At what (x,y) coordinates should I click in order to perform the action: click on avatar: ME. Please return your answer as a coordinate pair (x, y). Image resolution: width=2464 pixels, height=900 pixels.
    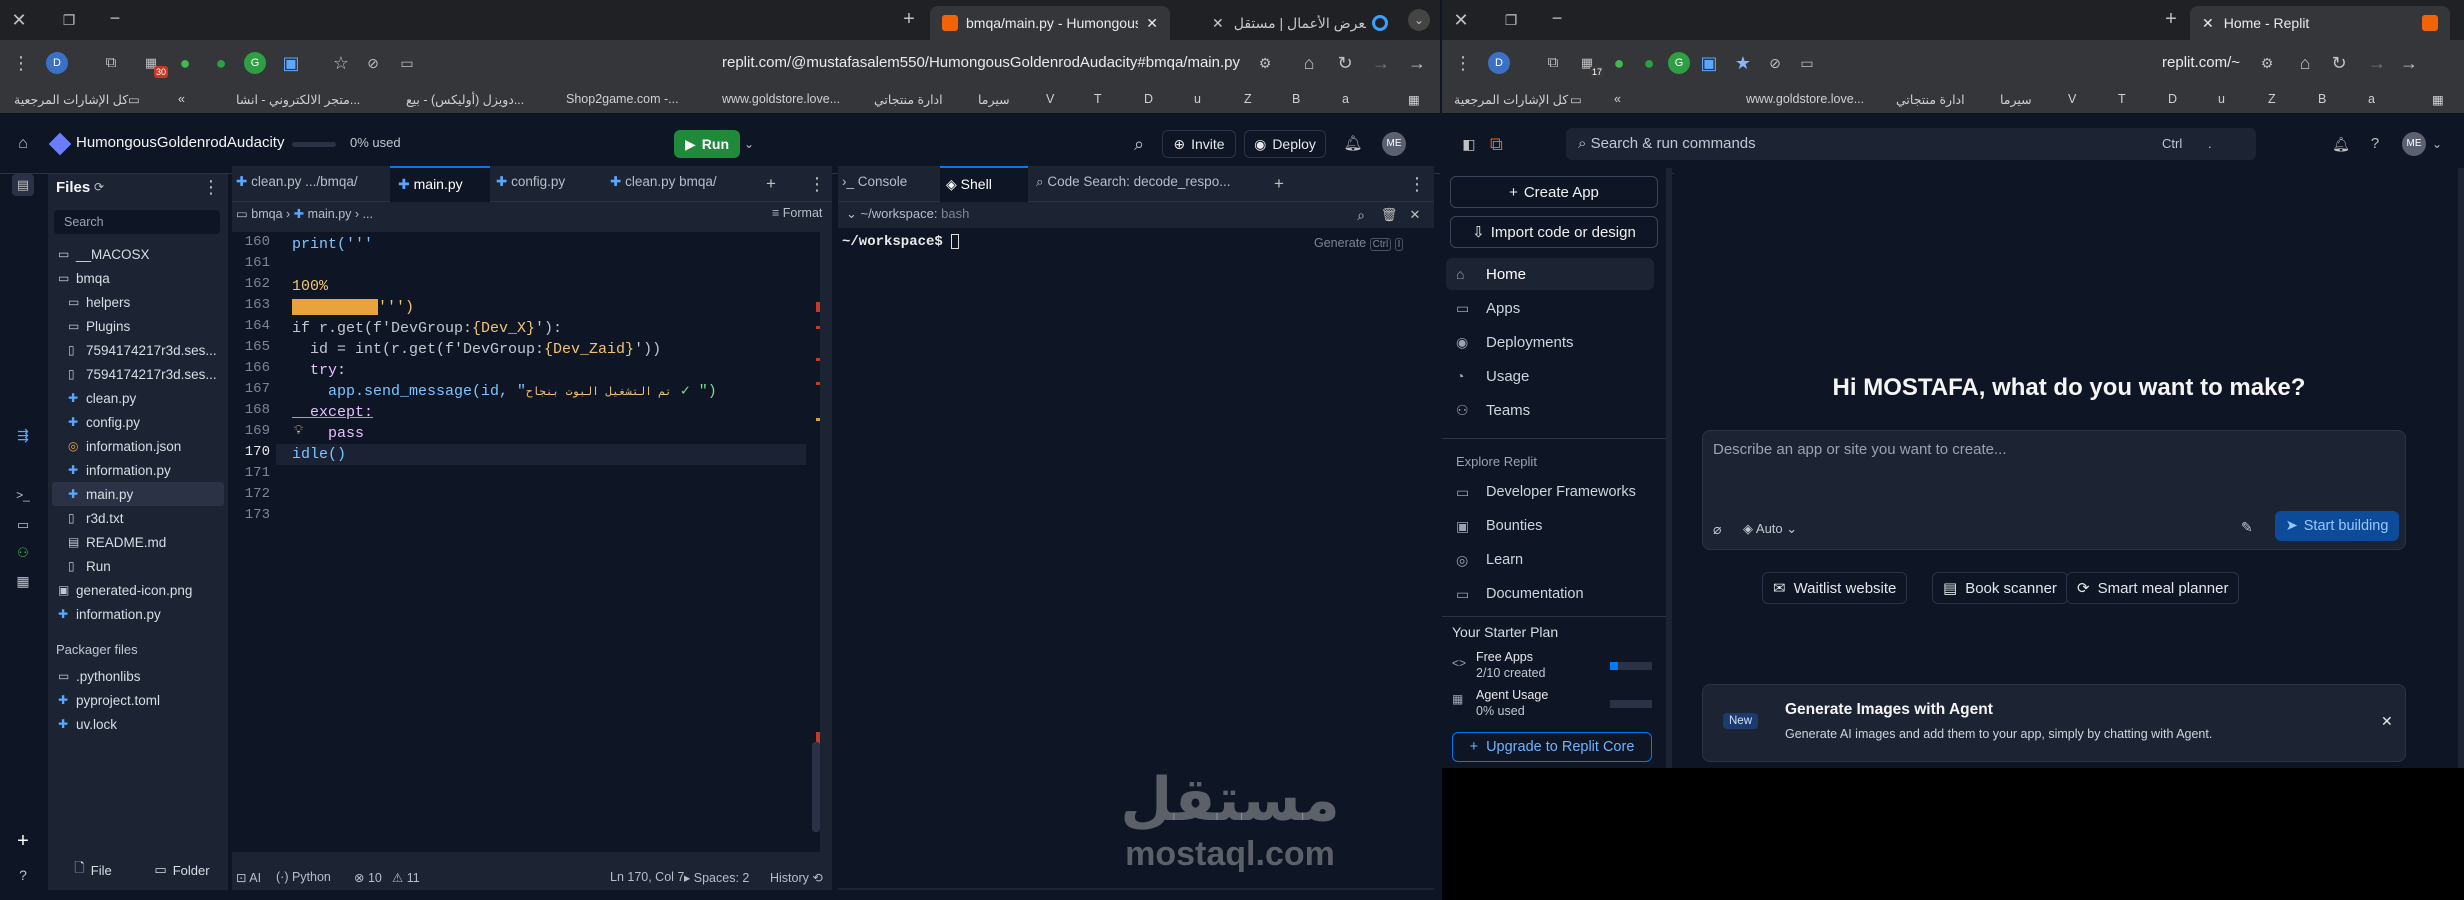
    Looking at the image, I should click on (1394, 144).